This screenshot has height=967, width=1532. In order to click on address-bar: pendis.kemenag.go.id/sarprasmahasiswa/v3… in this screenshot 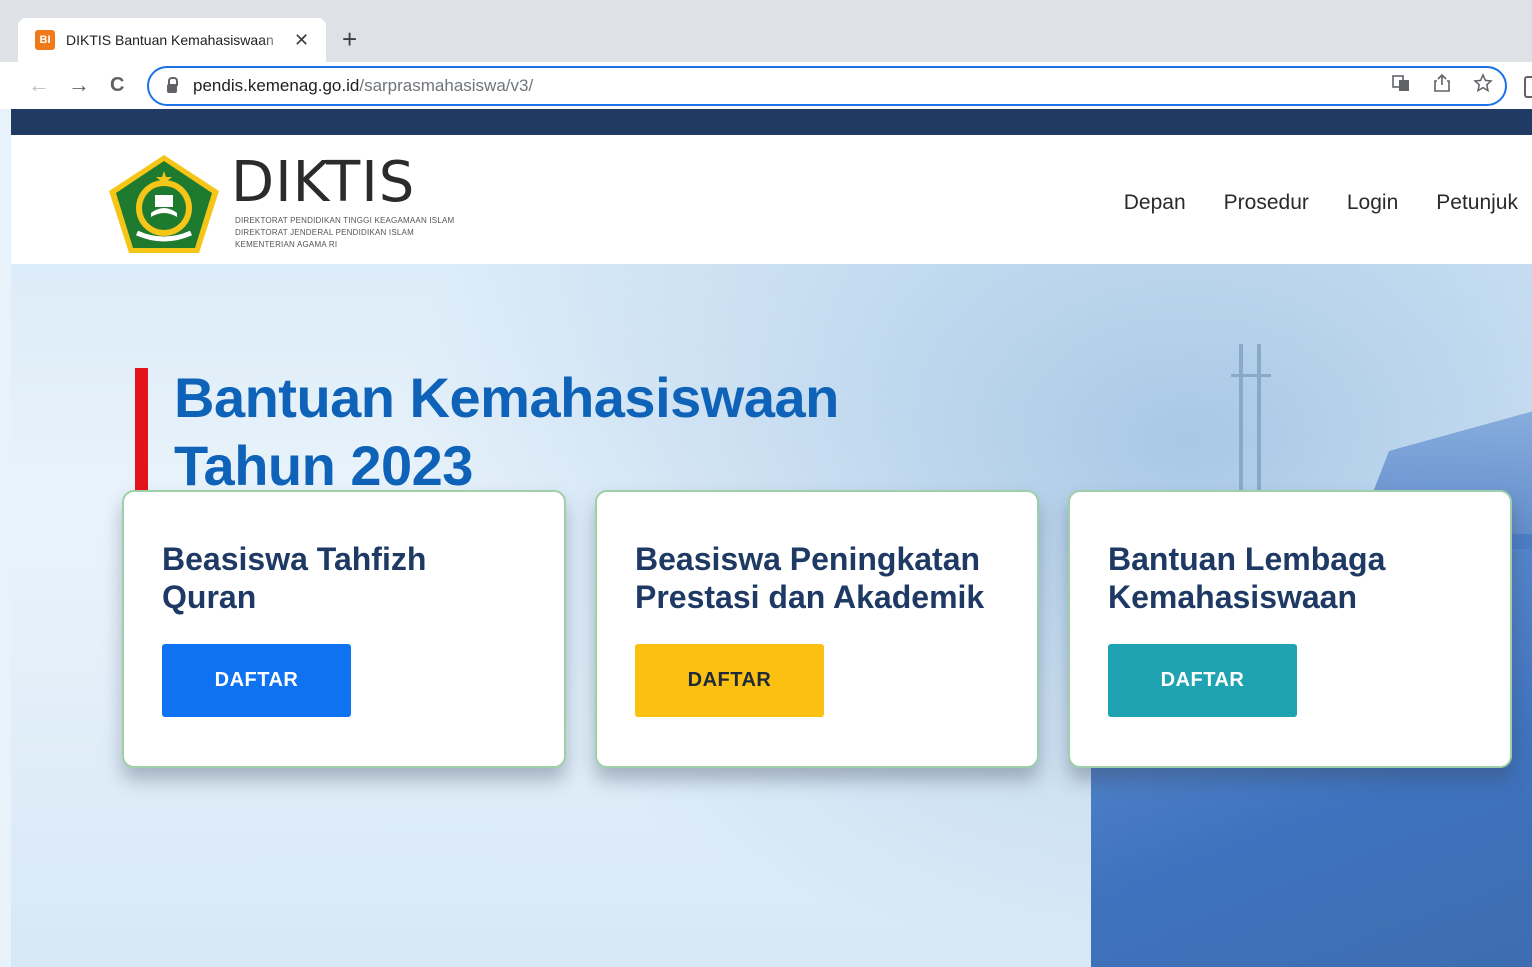, I will do `click(827, 86)`.